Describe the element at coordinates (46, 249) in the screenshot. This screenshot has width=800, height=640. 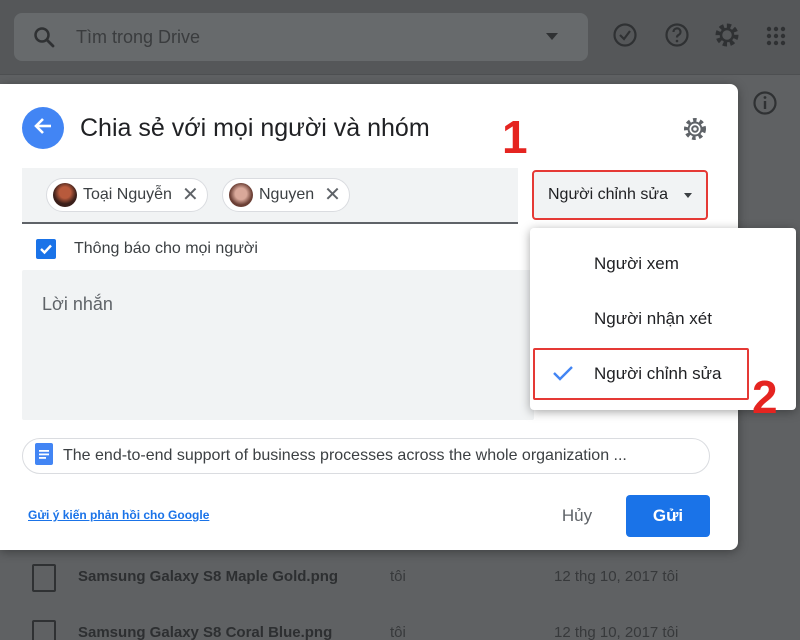
I see `notify-checkbox` at that location.